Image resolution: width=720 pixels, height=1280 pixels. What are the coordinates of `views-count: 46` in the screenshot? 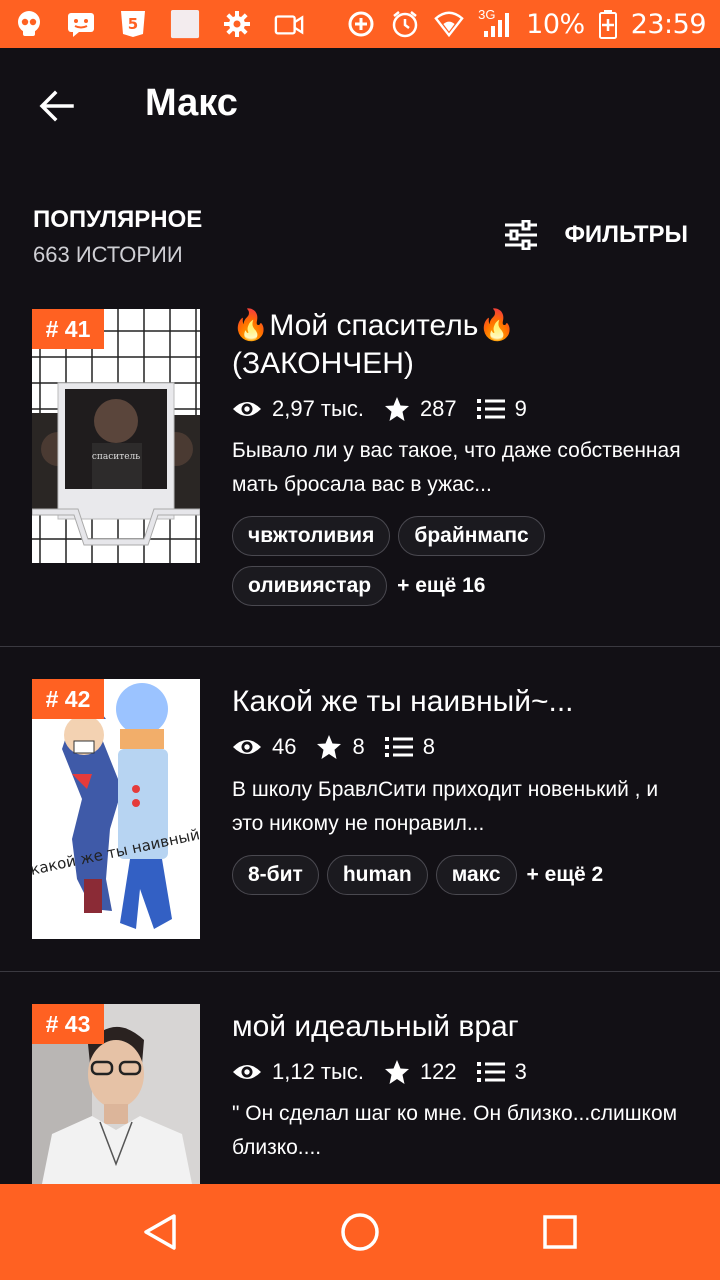 It's located at (284, 746).